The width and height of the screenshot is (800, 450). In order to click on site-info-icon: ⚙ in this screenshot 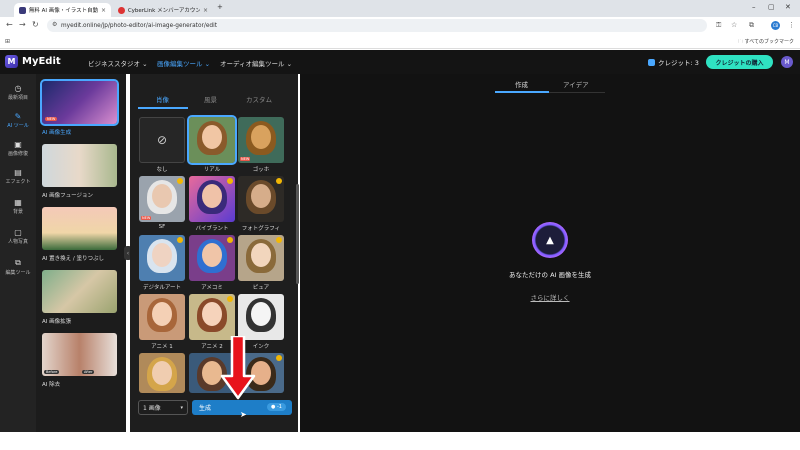, I will do `click(54, 24)`.